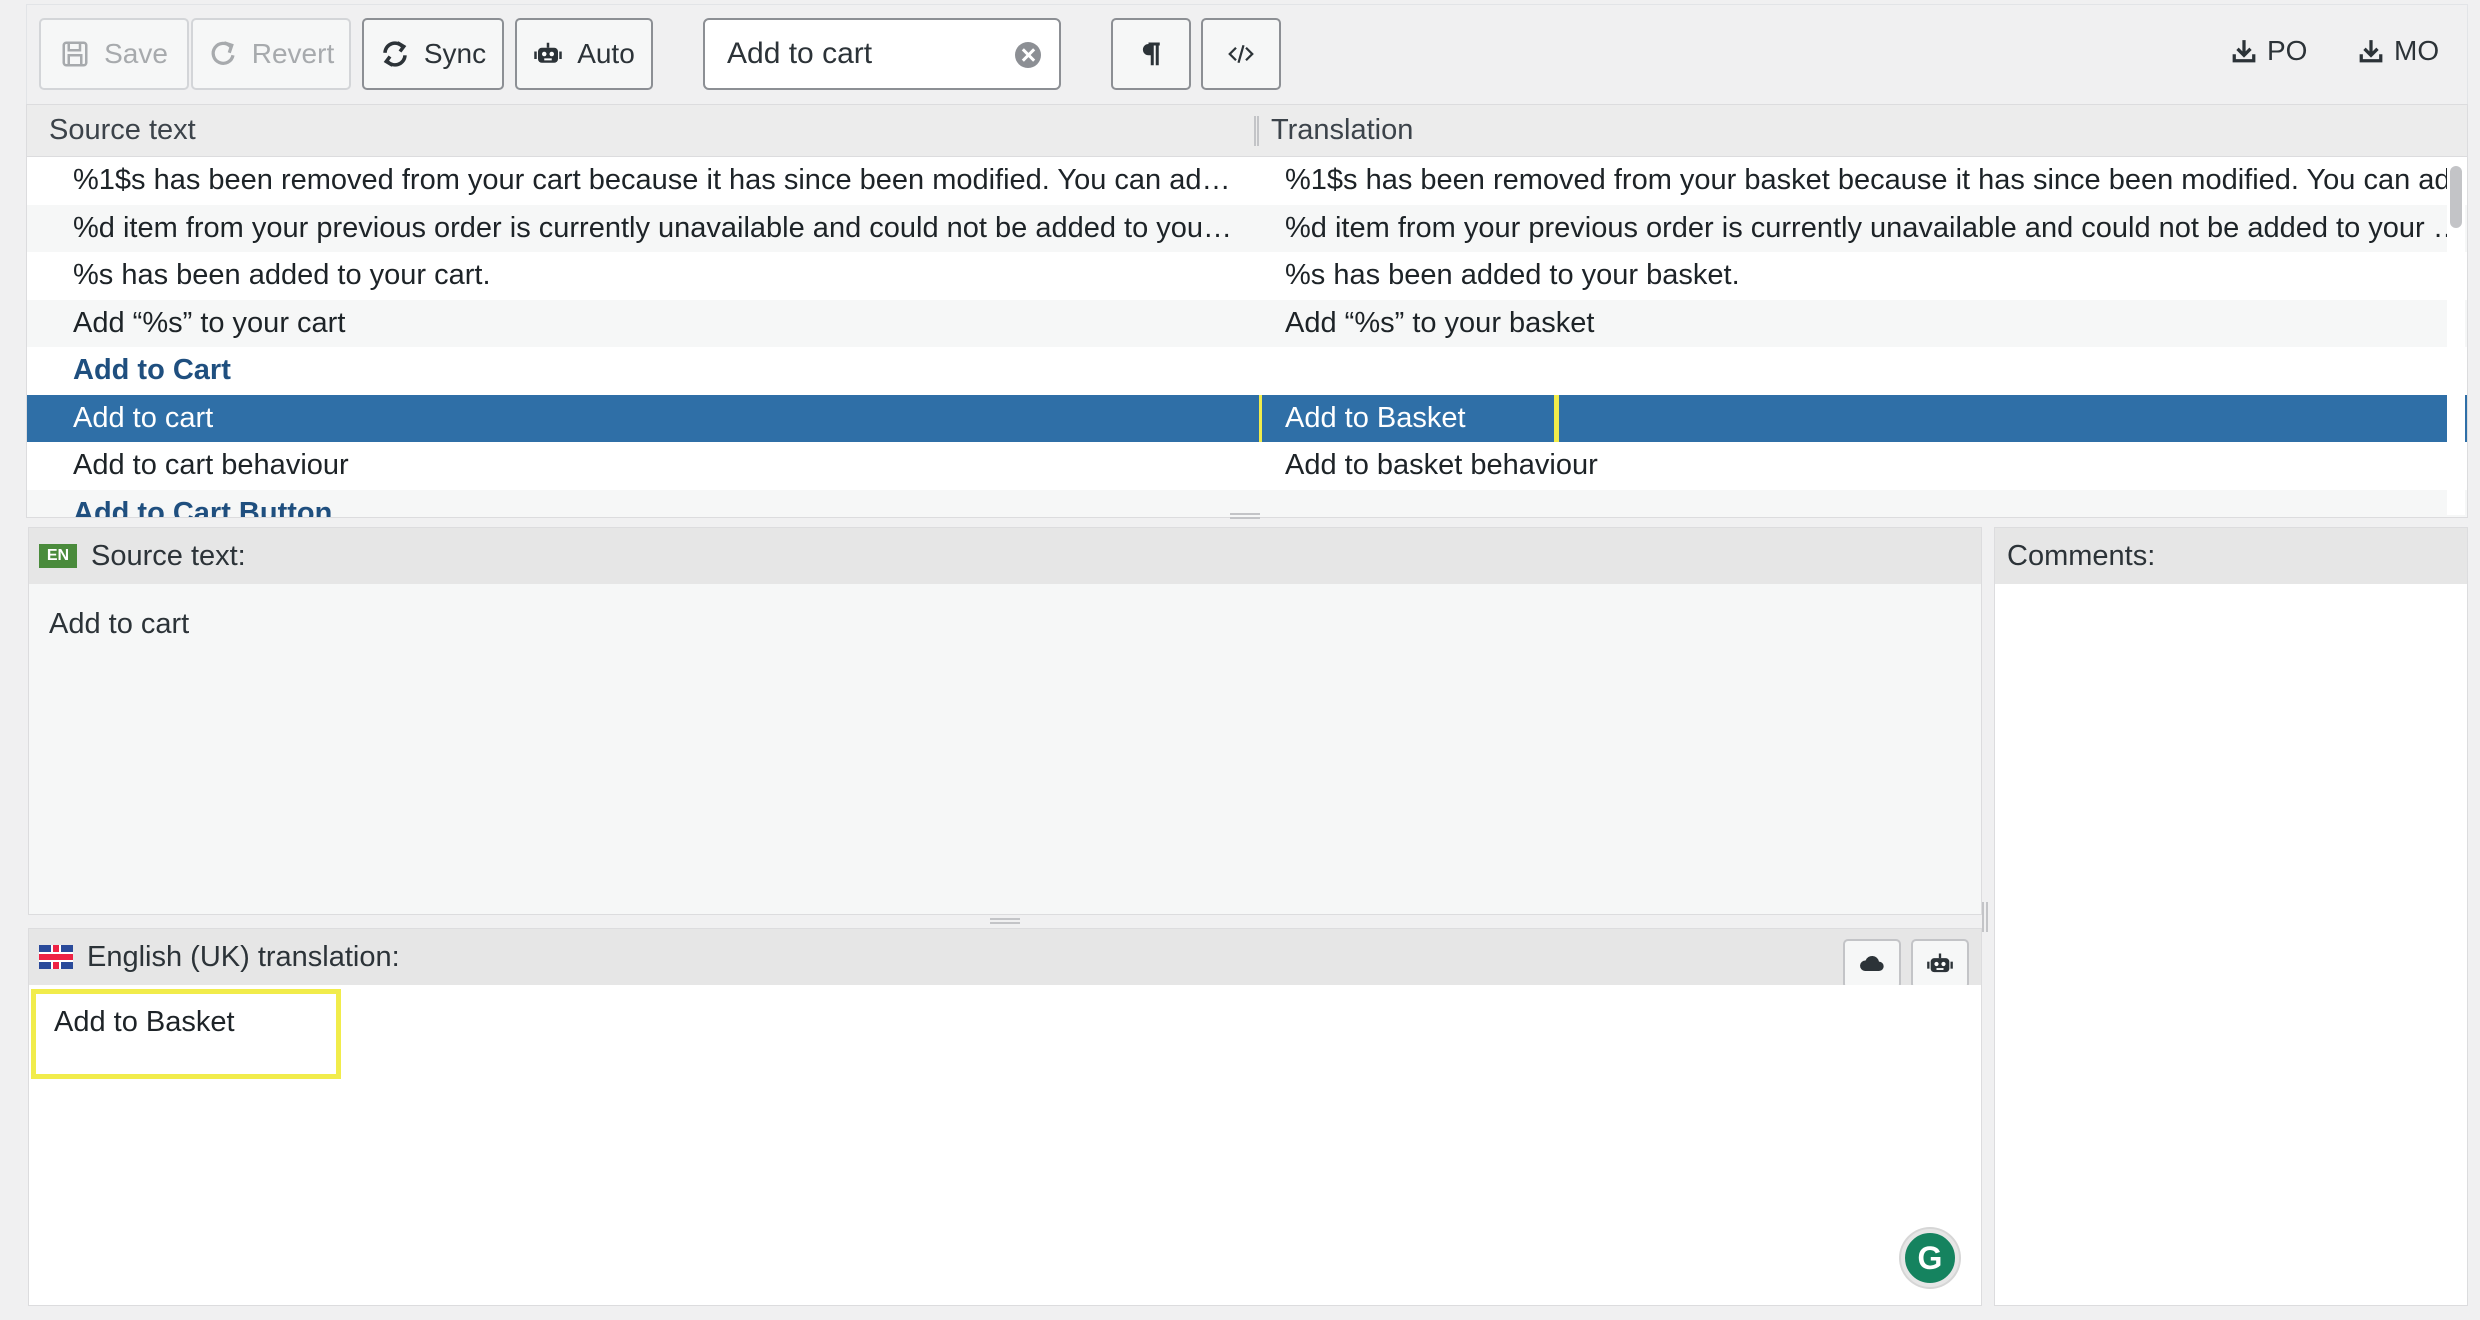  I want to click on revert-icon, so click(223, 53).